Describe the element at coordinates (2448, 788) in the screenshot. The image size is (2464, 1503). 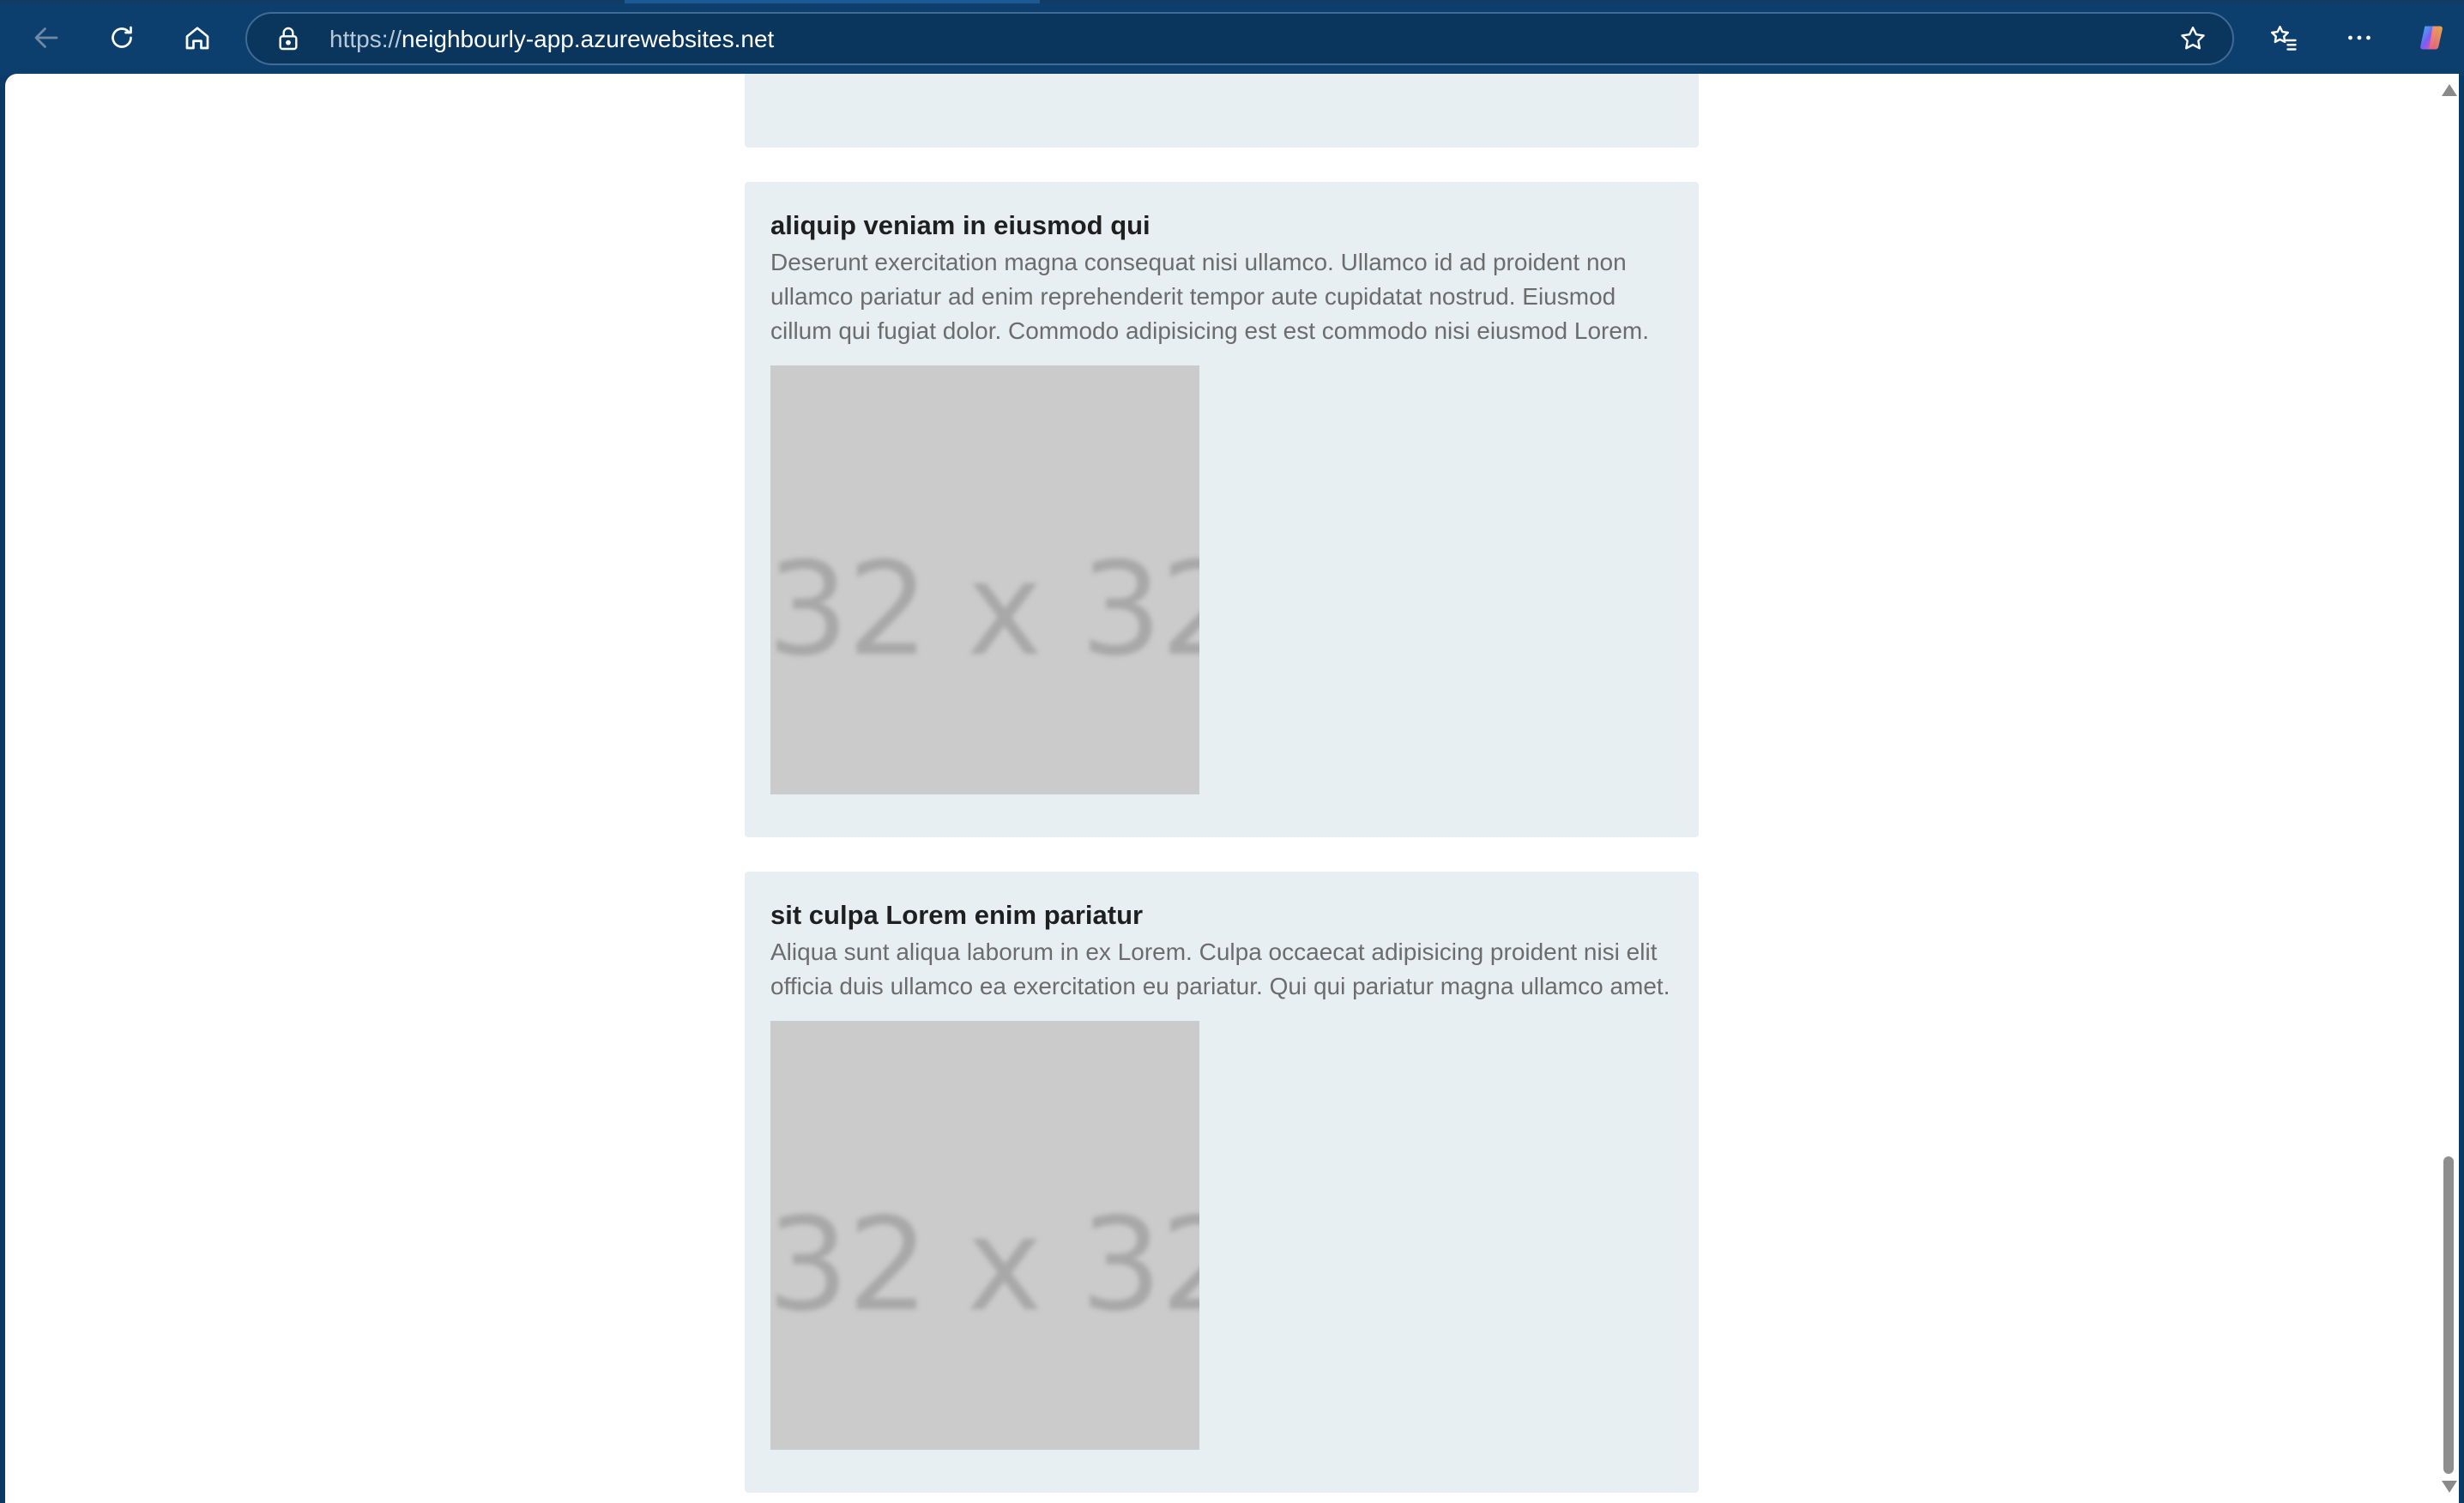
I see `vertical-scrollbar` at that location.